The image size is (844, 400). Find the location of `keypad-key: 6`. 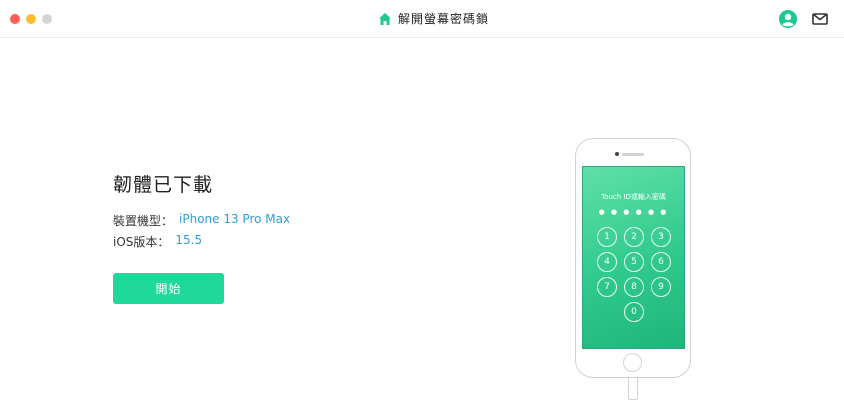

keypad-key: 6 is located at coordinates (661, 262).